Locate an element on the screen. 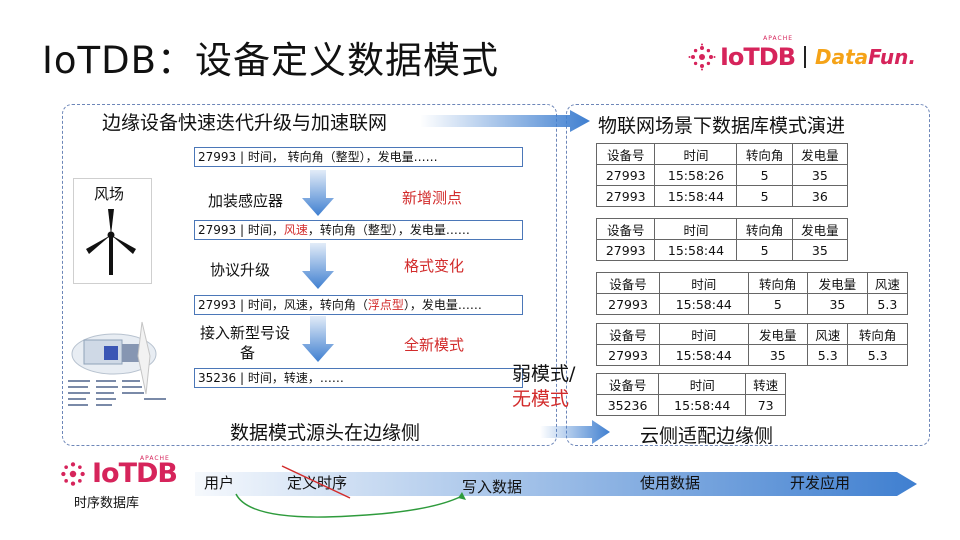  step-2-effect: 格式变化 is located at coordinates (434, 266).